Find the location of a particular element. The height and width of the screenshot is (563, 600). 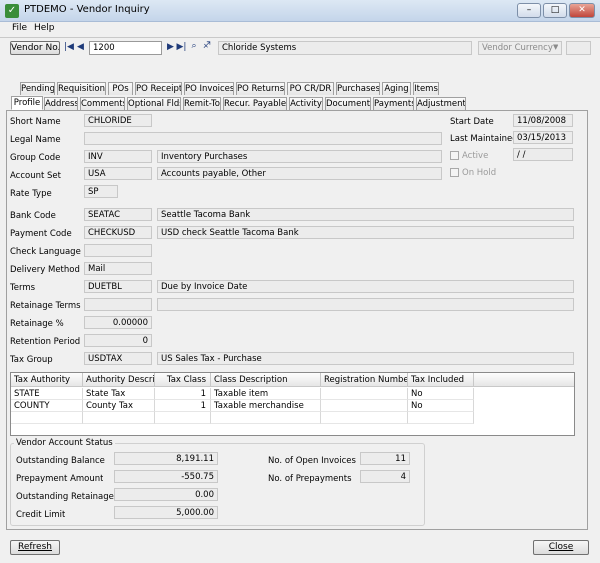

refresh-button: Refresh is located at coordinates (35, 547).